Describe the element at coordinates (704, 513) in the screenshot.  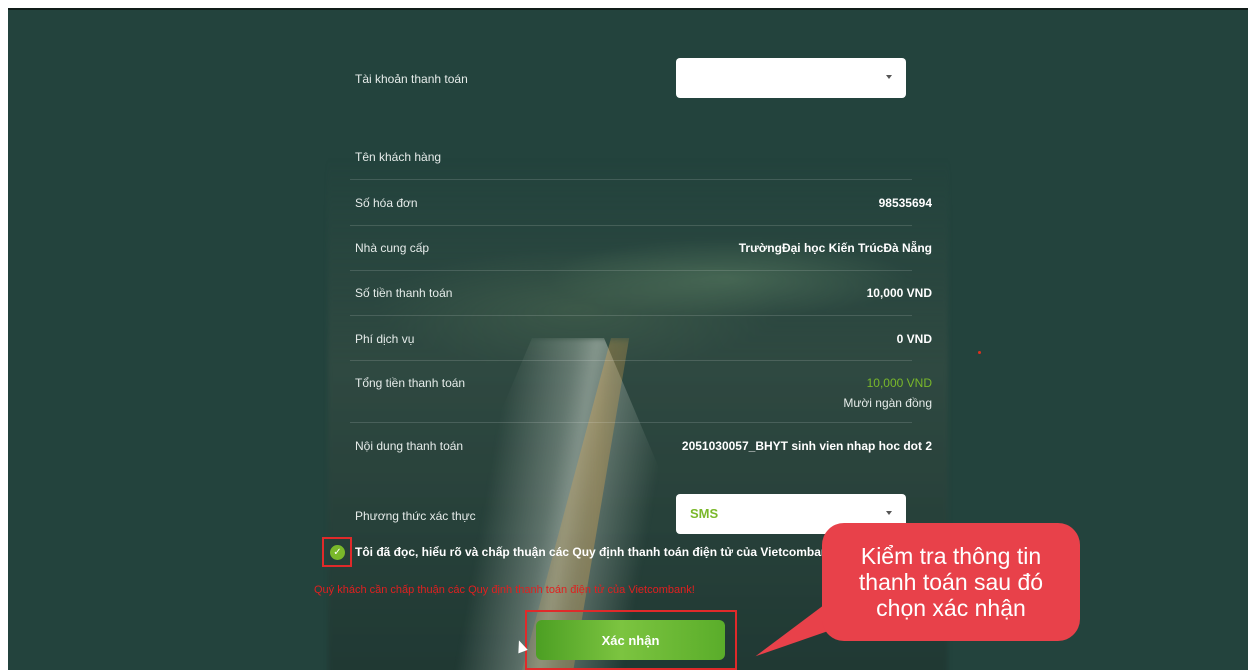
I see `auth-method-value: SMS` at that location.